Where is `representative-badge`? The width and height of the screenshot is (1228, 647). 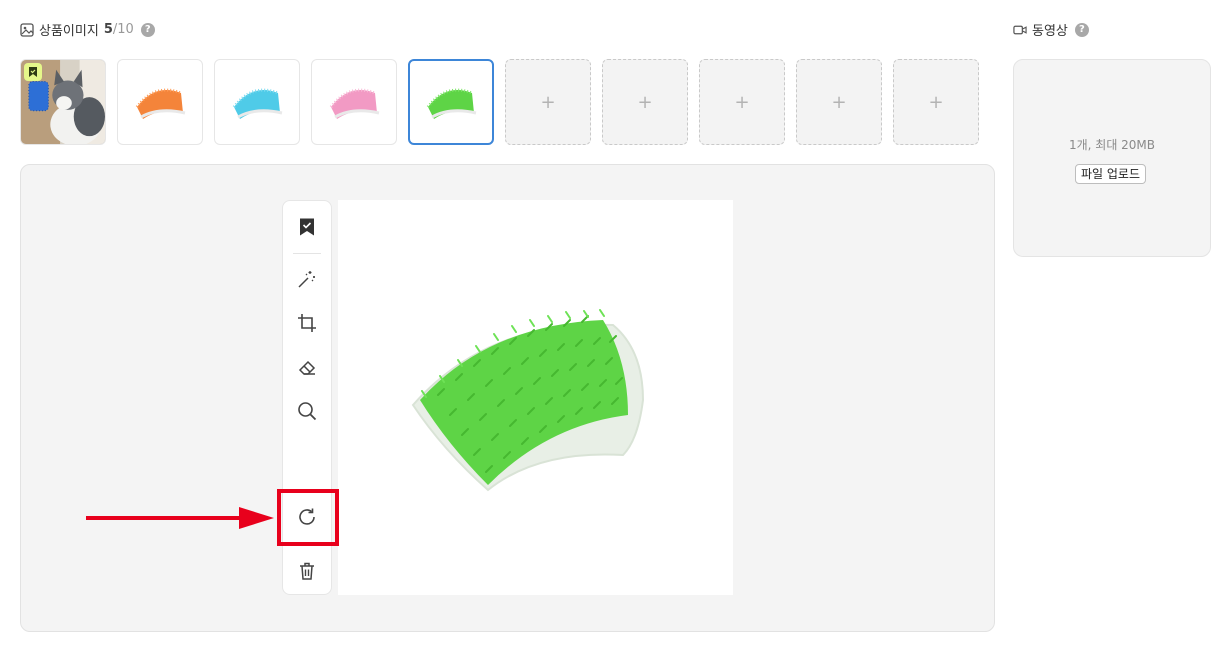
representative-badge is located at coordinates (33, 72).